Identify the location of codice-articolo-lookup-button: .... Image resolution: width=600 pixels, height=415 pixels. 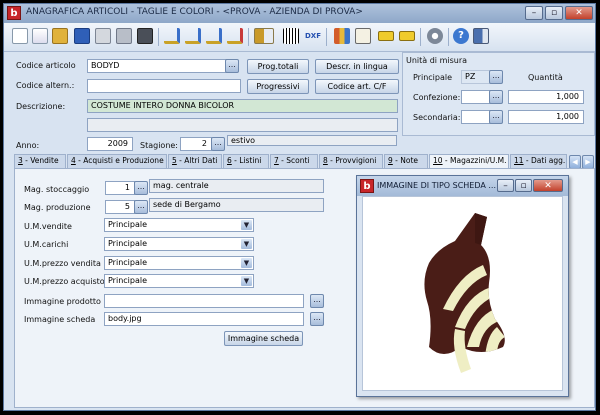
(232, 66).